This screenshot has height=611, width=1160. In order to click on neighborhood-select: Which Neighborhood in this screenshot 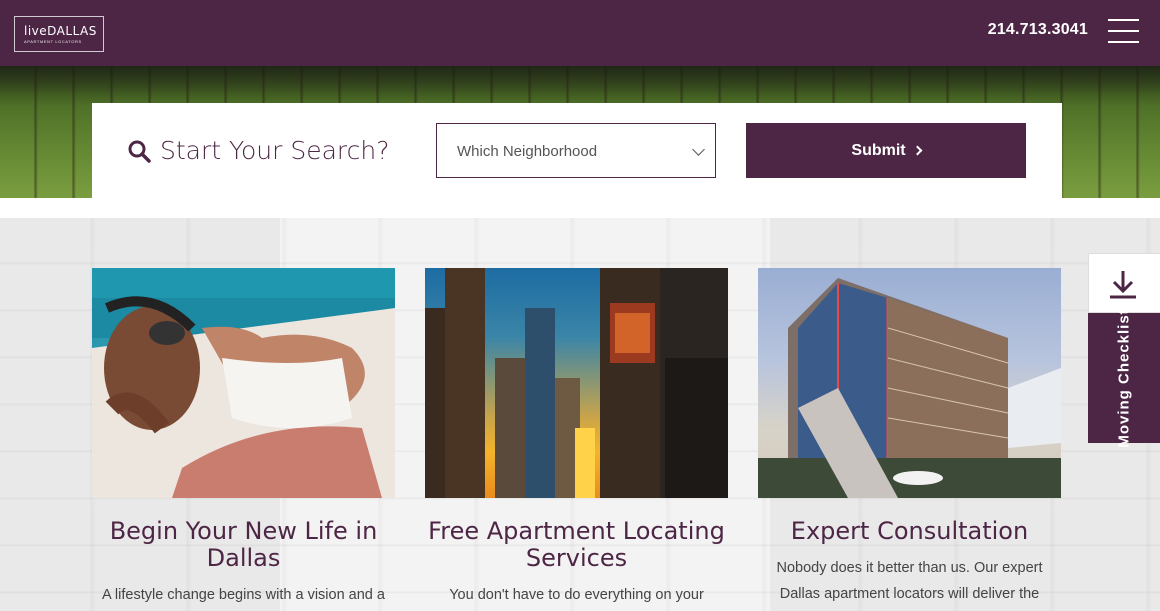, I will do `click(576, 150)`.